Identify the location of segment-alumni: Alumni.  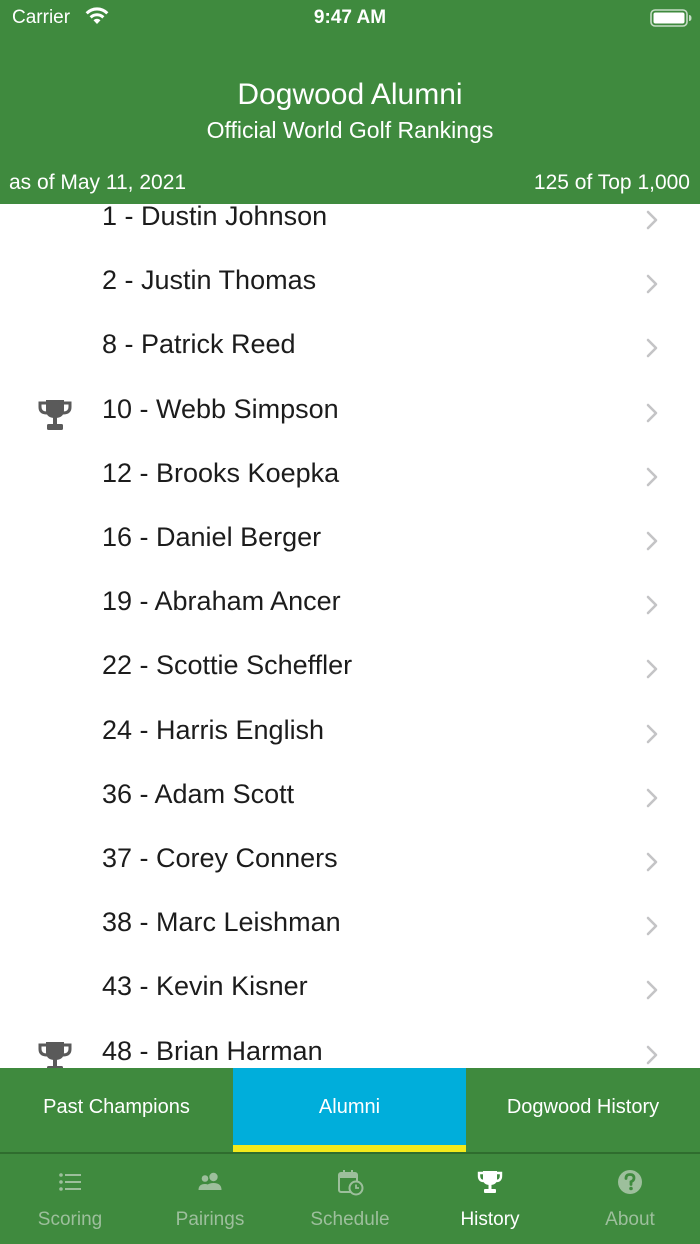
(349, 1110).